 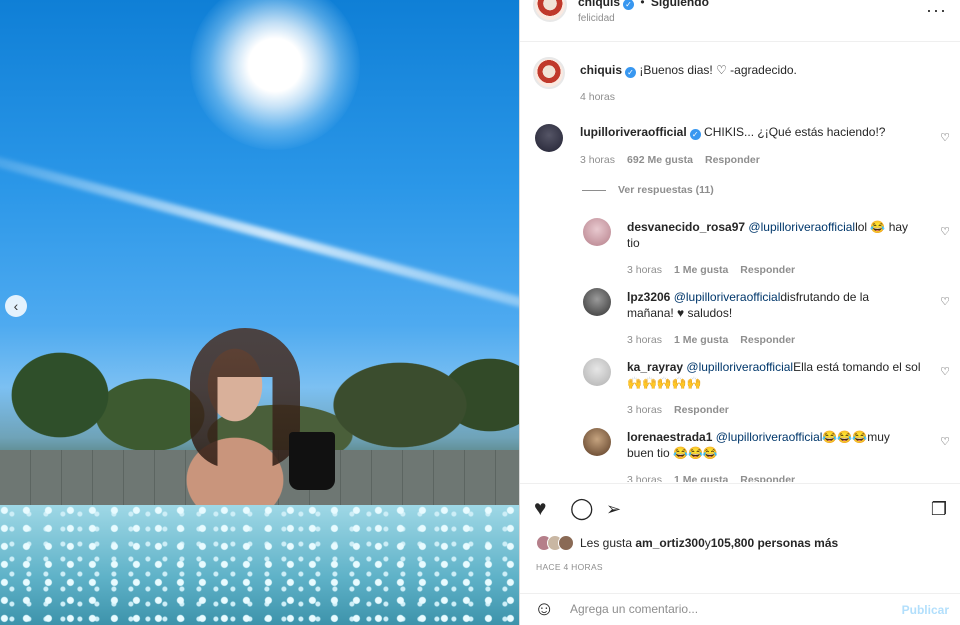 I want to click on likes-user: am_ortiz300, so click(x=669, y=543).